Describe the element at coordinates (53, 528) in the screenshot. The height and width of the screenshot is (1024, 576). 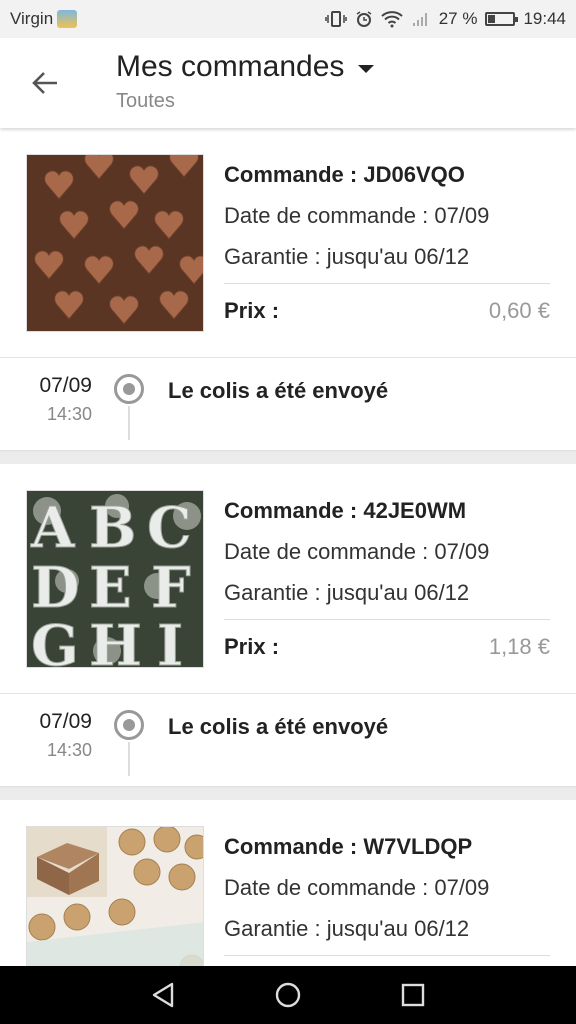
I see `svg-text: A` at that location.